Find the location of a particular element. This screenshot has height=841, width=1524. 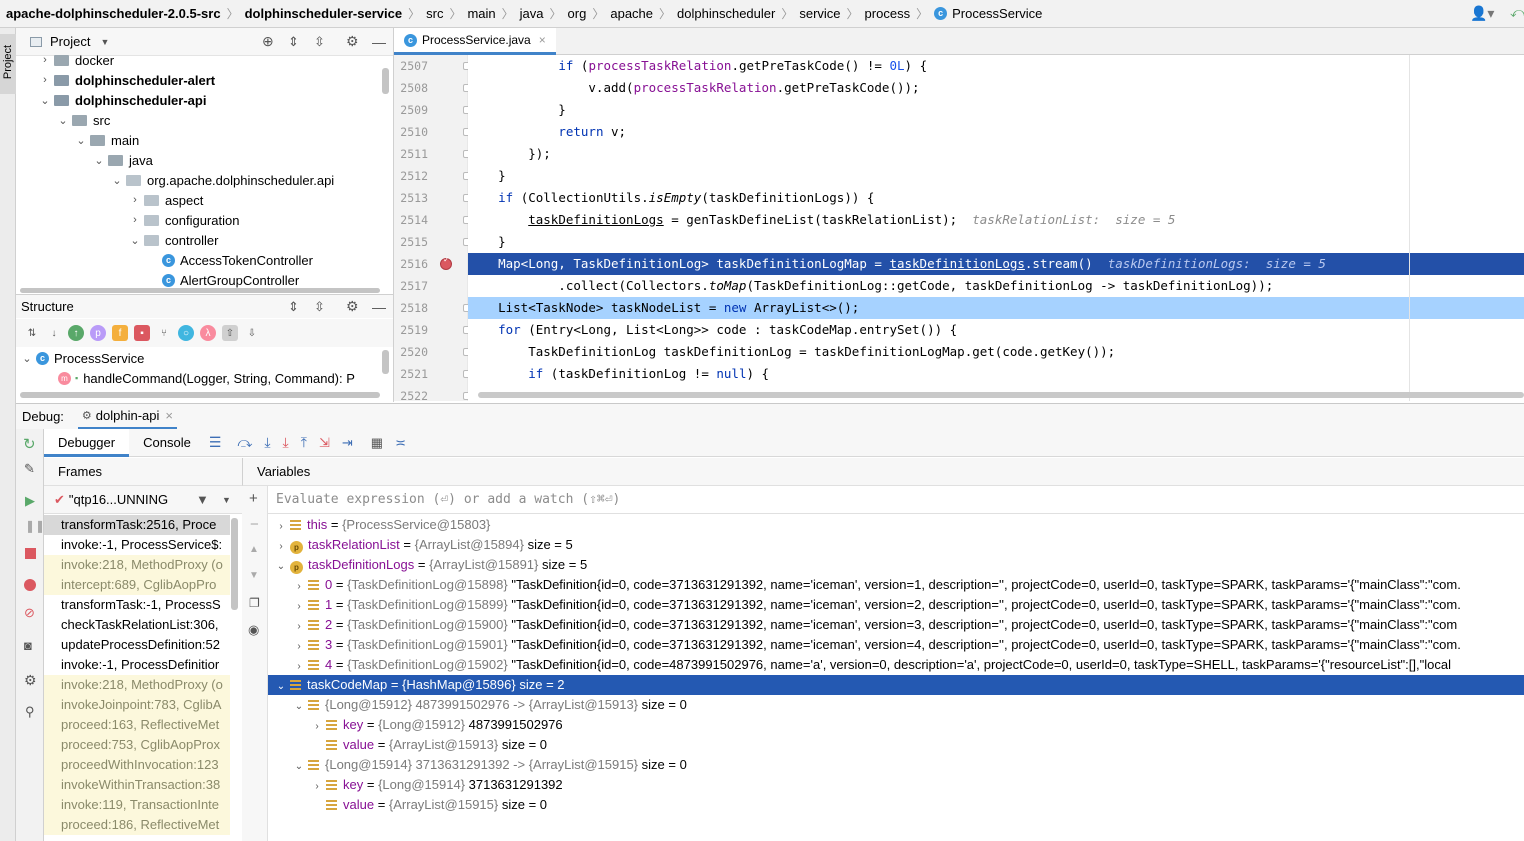

breadcrumb-item: src is located at coordinates (434, 13).